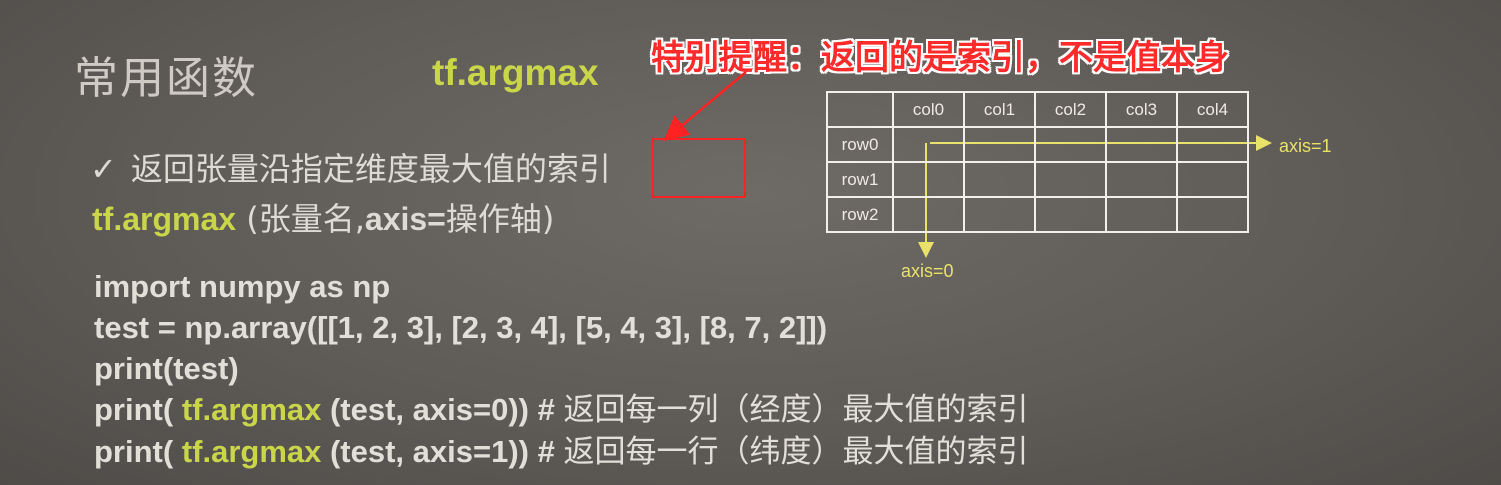  I want to click on bullet-text: 返回张量沿指定维度最大值的, so click(338, 169).